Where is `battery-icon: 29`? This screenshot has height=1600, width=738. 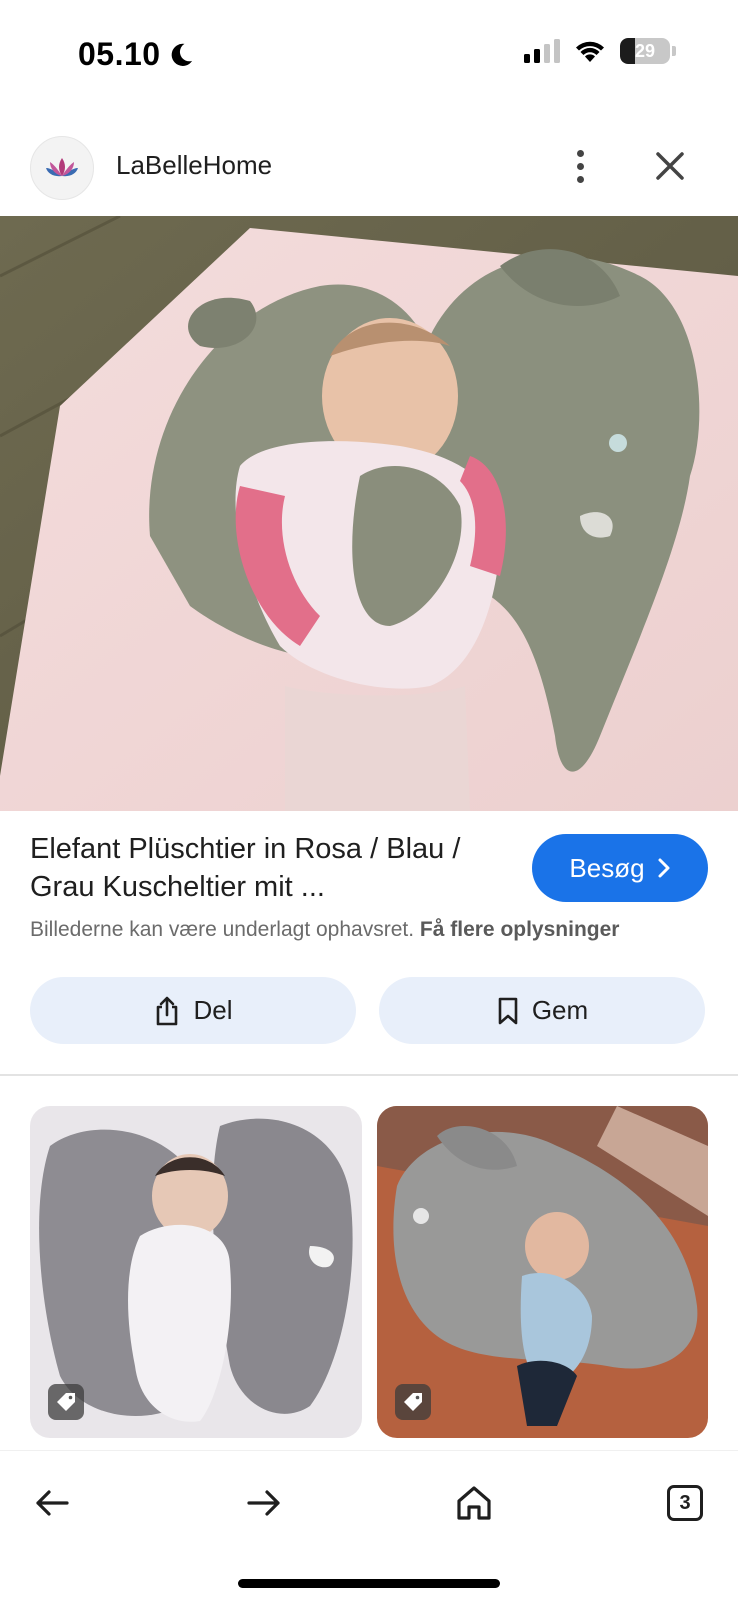
battery-icon: 29 is located at coordinates (645, 51).